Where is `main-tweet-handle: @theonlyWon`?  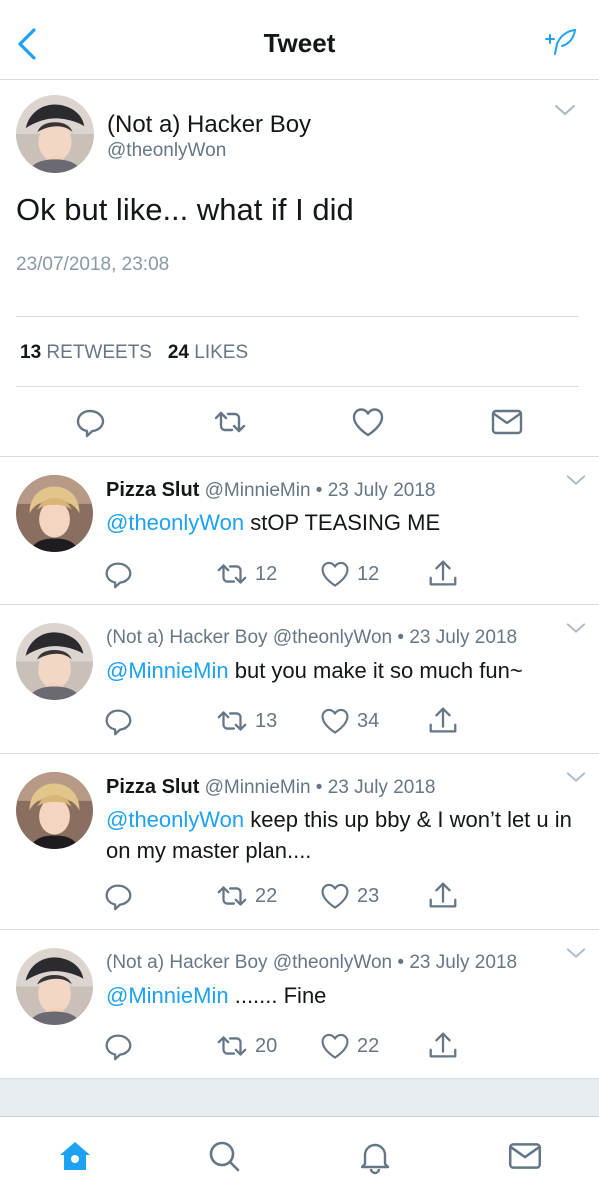
main-tweet-handle: @theonlyWon is located at coordinates (166, 151).